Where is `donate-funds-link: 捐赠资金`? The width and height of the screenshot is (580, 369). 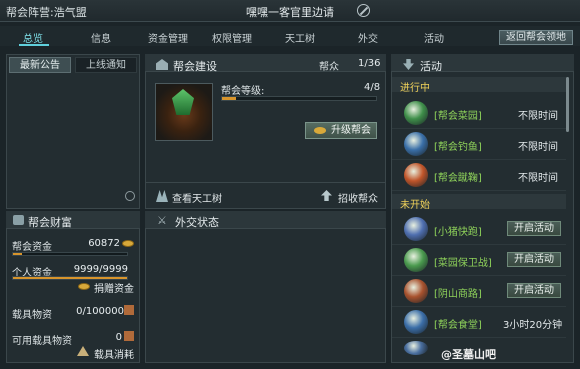 donate-funds-link: 捐赠资金 is located at coordinates (114, 287).